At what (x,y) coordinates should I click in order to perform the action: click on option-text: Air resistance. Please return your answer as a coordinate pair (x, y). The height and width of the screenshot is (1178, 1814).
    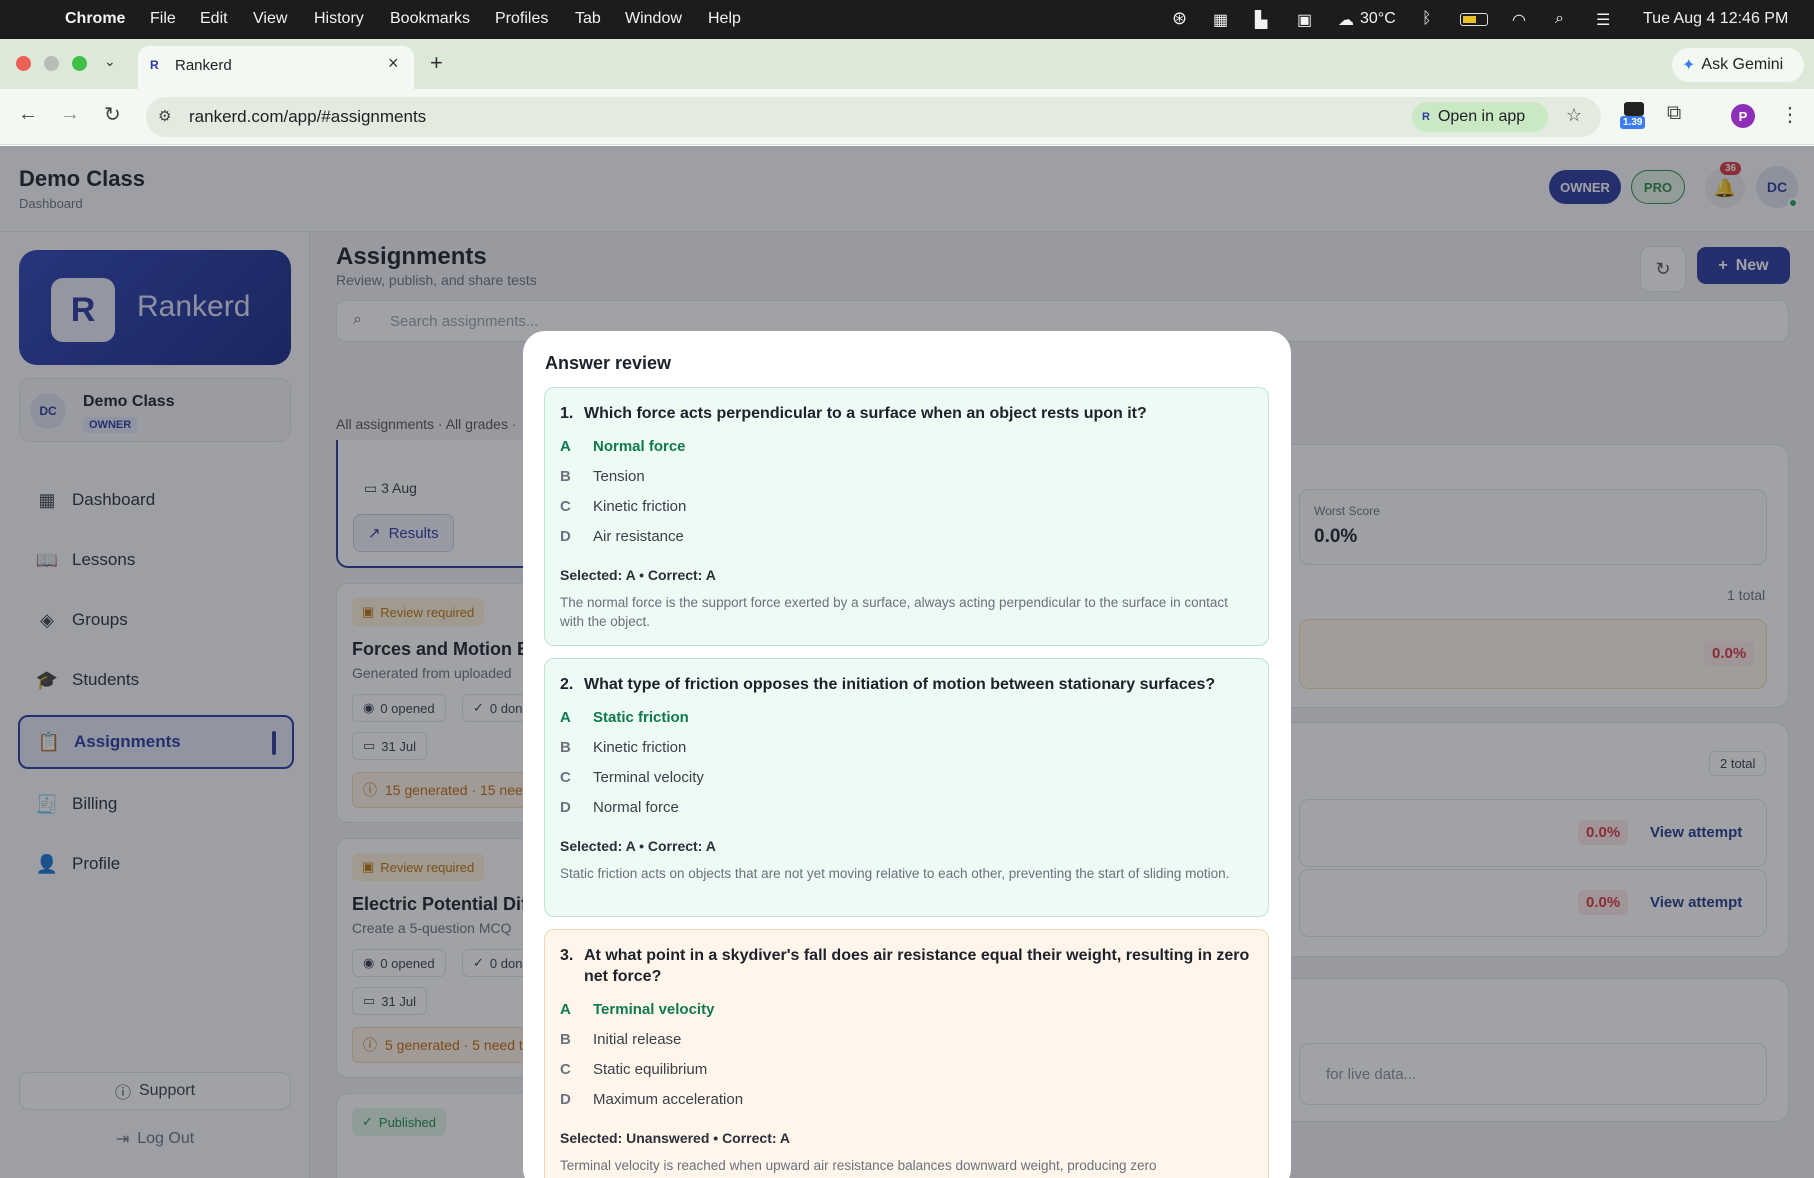
    Looking at the image, I should click on (638, 536).